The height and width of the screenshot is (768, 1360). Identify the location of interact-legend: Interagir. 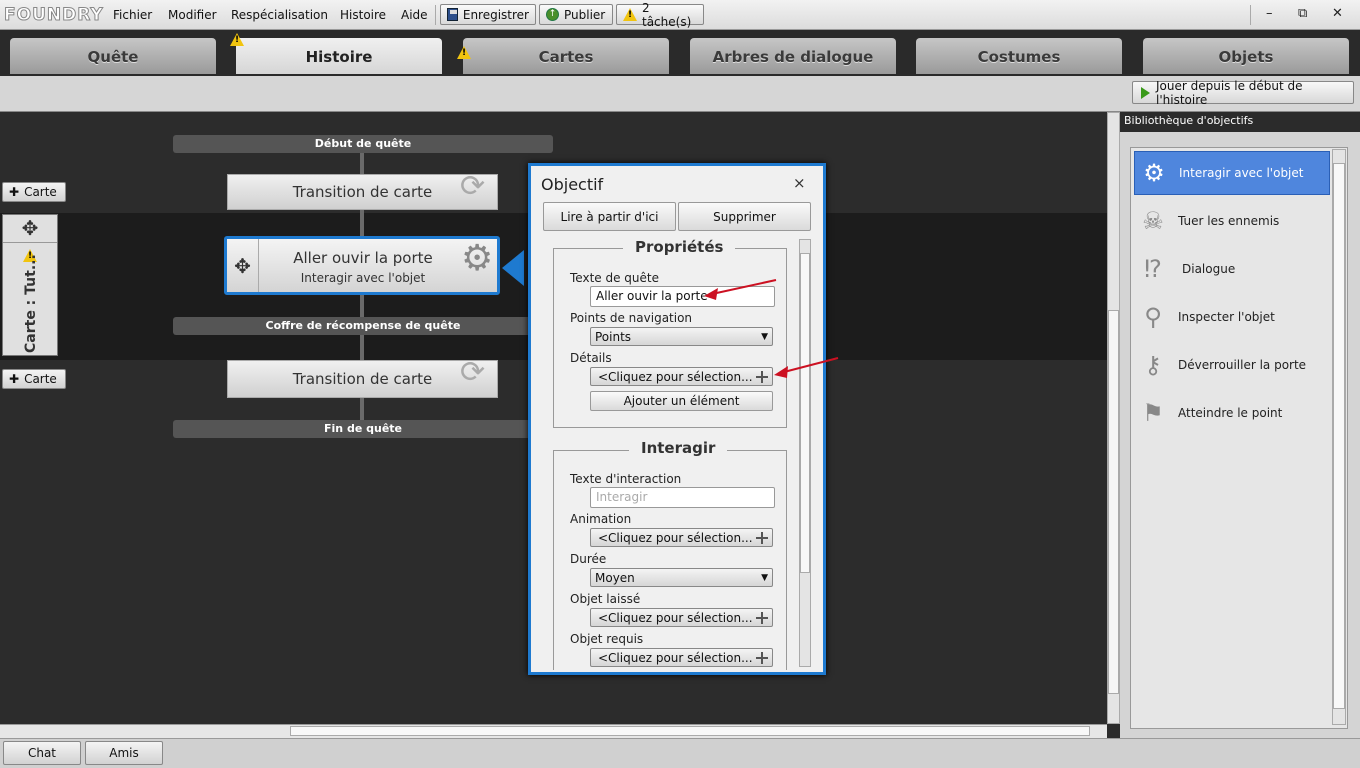
(678, 448).